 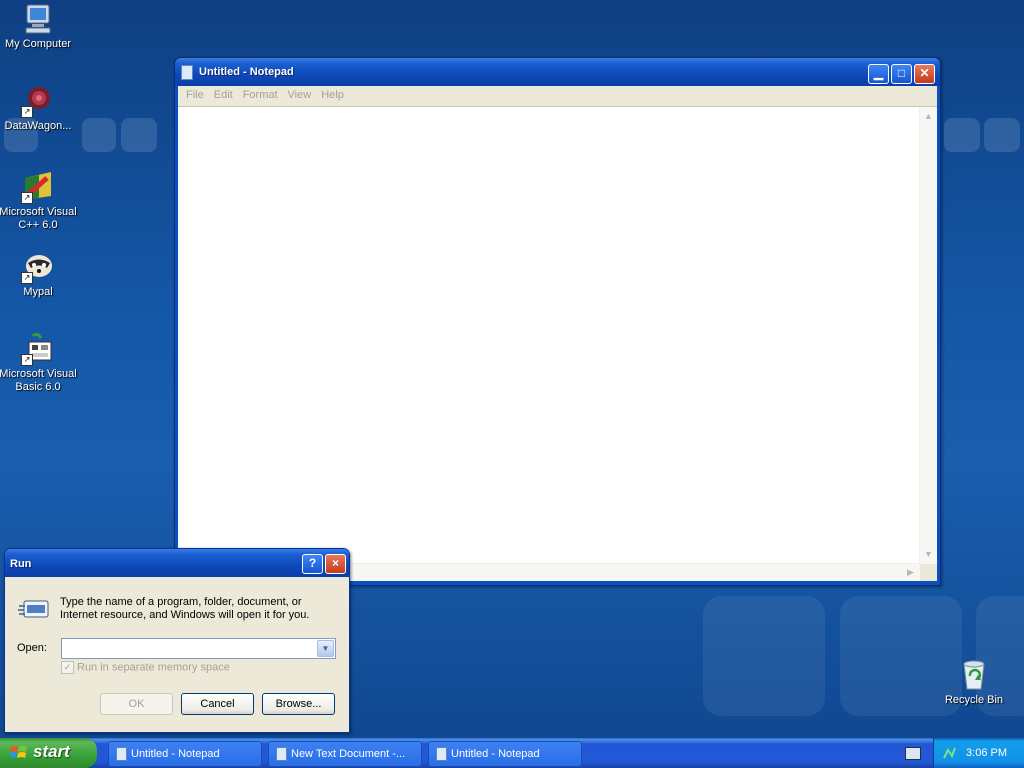 What do you see at coordinates (38, 187) in the screenshot?
I see `visual-cpp-icon: ↗` at bounding box center [38, 187].